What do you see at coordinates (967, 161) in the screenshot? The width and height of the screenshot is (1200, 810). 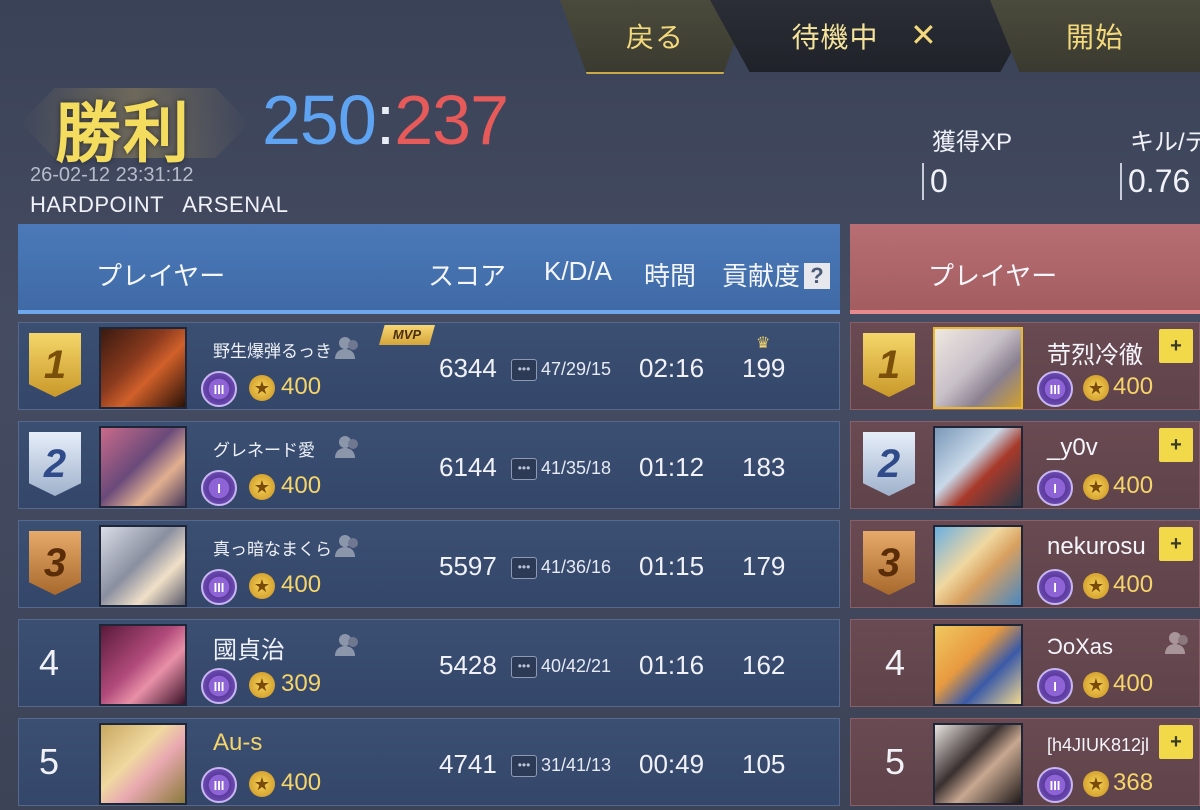 I see `xp-stat: 獲得XP 0` at bounding box center [967, 161].